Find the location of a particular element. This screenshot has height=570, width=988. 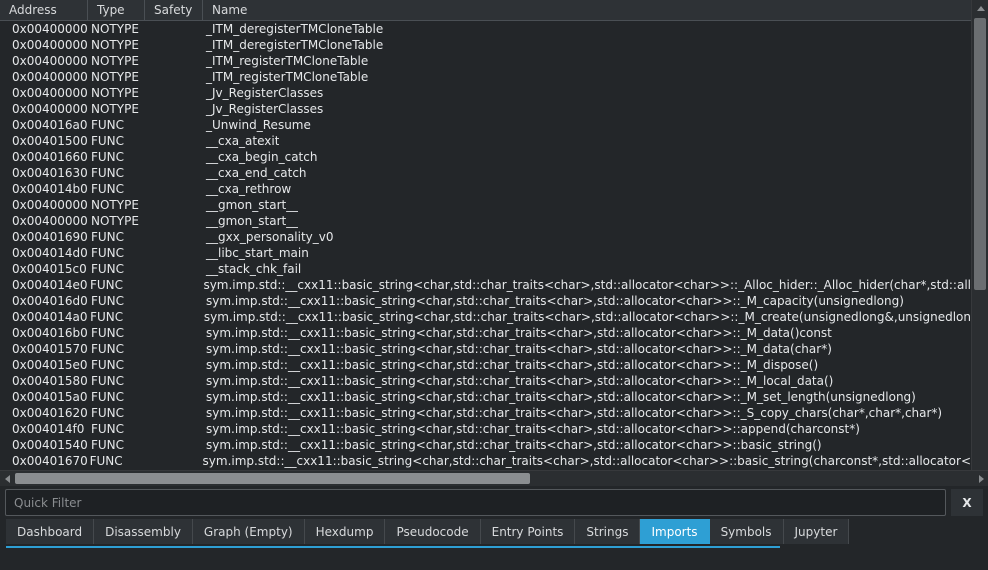

tab-symbols: Symbols is located at coordinates (746, 531).